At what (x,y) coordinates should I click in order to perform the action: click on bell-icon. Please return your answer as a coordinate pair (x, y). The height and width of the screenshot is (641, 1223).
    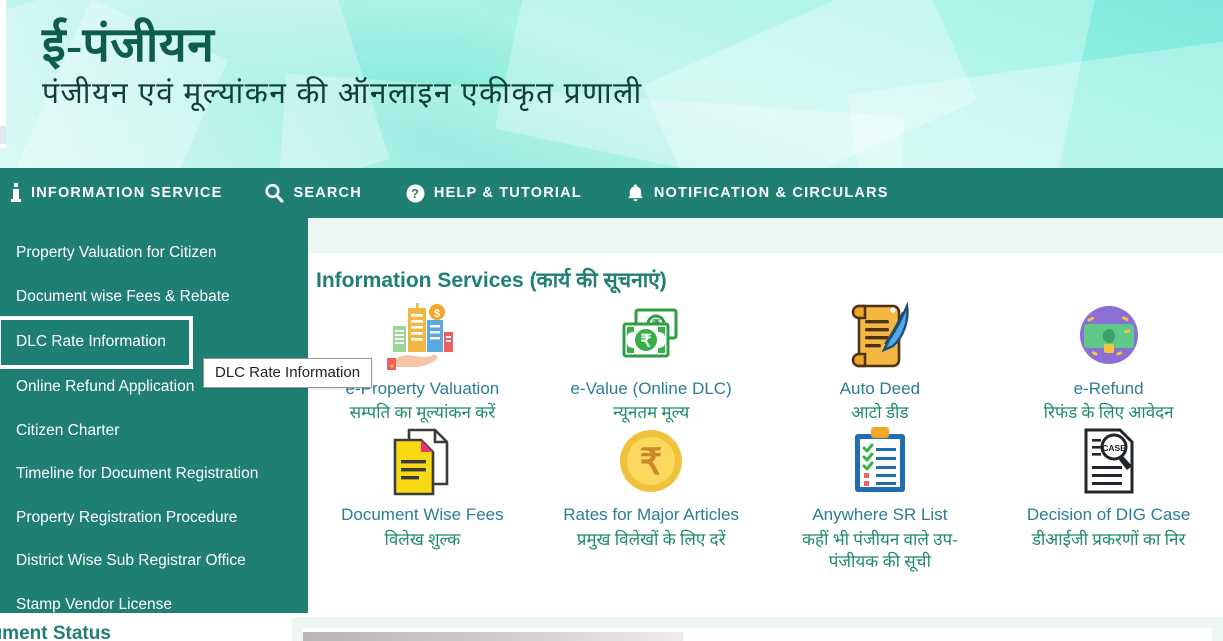
    Looking at the image, I should click on (635, 193).